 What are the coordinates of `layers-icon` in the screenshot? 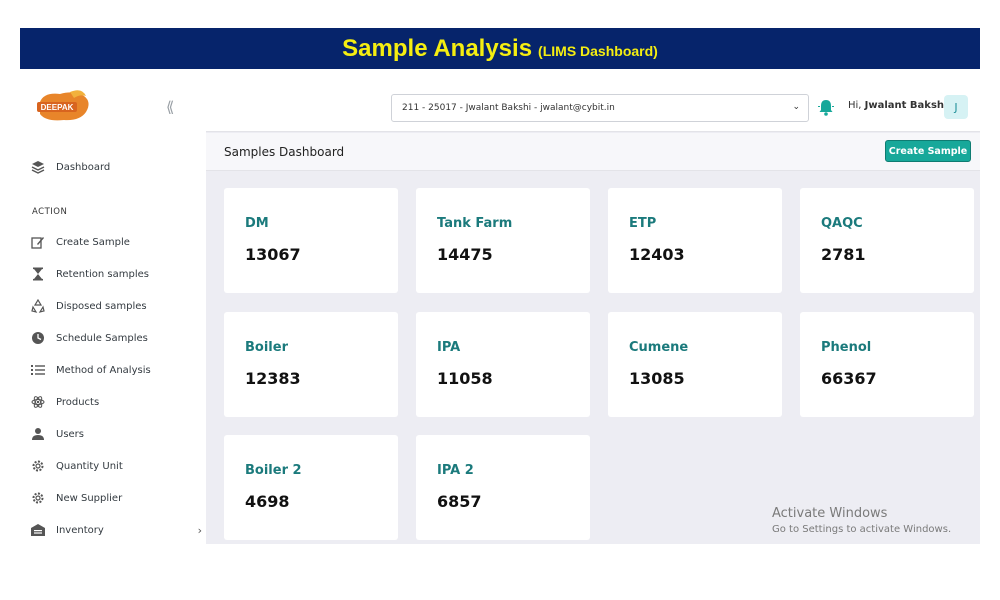 It's located at (38, 167).